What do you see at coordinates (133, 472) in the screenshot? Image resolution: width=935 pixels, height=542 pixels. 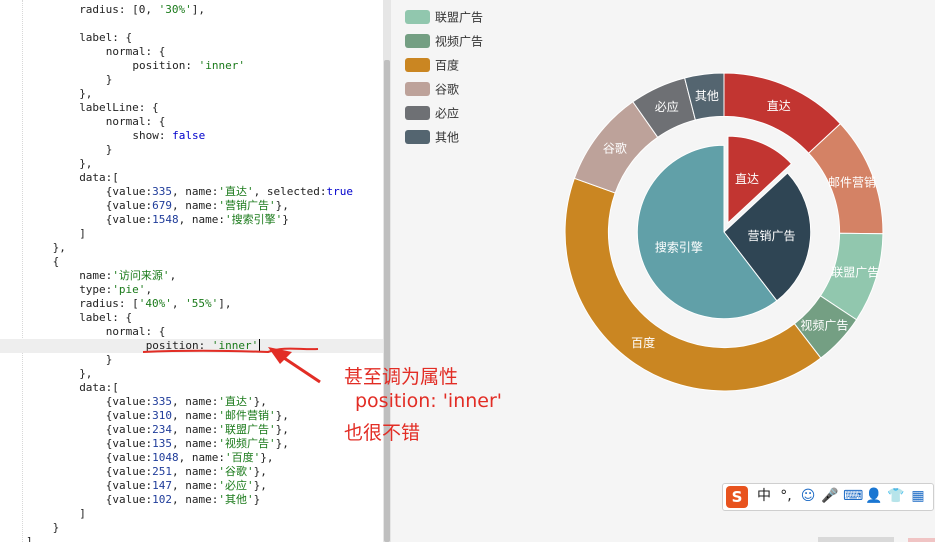 I see `code-line: {value:251, name:'谷歌'},` at bounding box center [133, 472].